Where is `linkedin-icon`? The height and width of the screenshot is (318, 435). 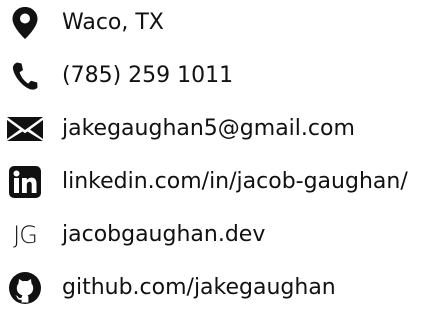
linkedin-icon is located at coordinates (25, 182).